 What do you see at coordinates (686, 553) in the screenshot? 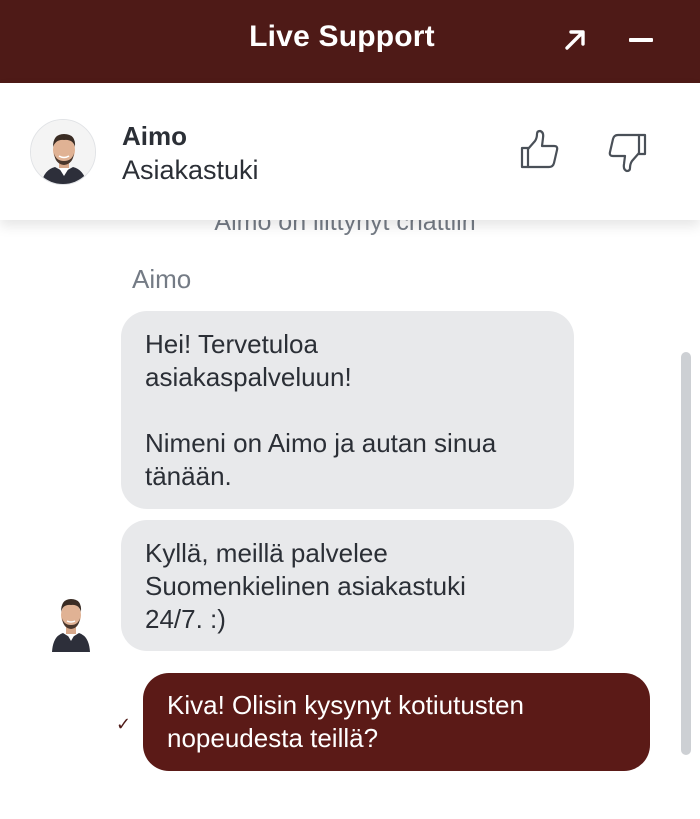
I see `message-list-scrollbar` at bounding box center [686, 553].